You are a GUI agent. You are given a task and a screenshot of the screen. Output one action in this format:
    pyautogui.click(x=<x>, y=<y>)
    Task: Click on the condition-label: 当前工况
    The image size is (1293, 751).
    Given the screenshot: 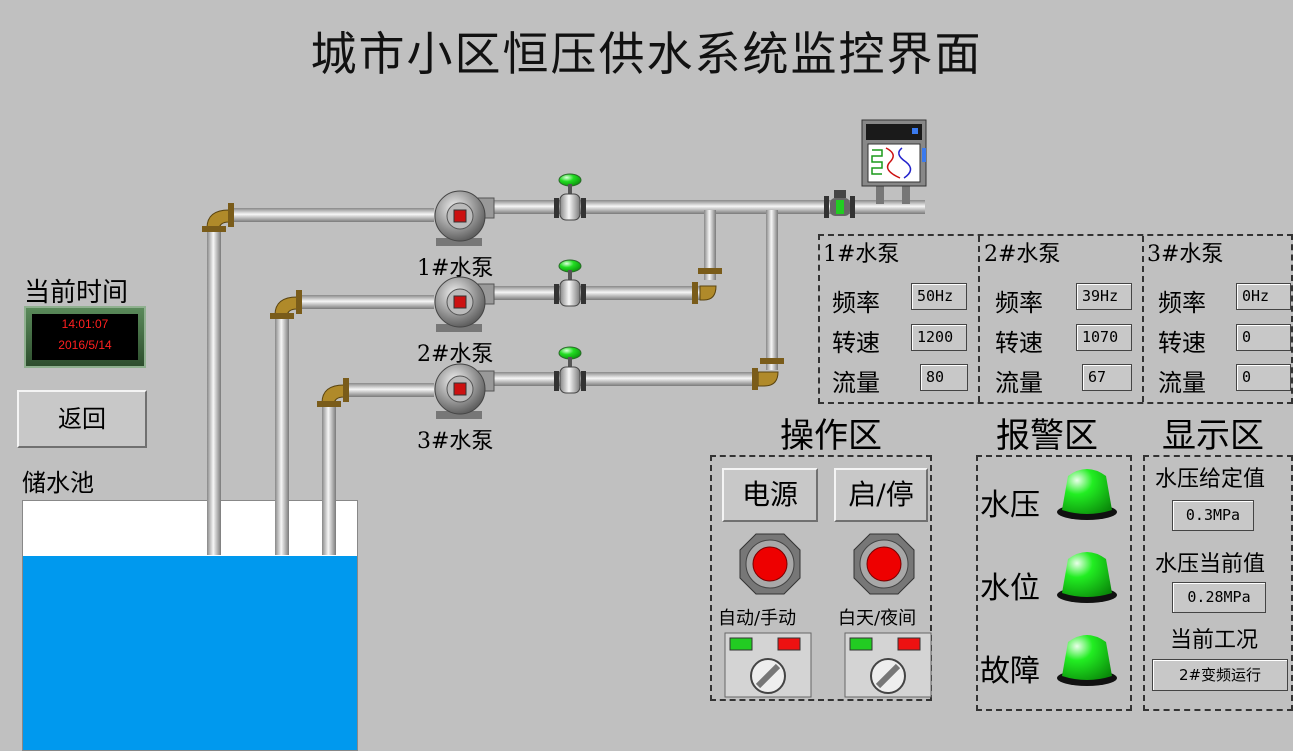 What is the action you would take?
    pyautogui.click(x=1214, y=640)
    